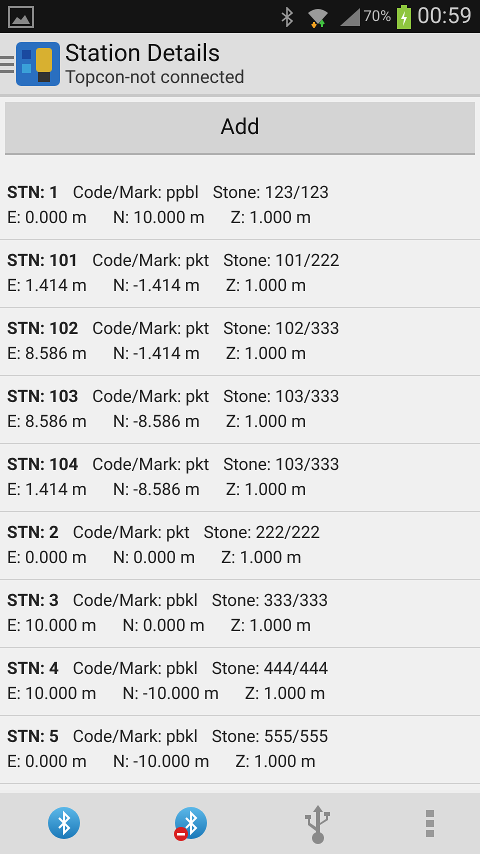 The width and height of the screenshot is (480, 854). What do you see at coordinates (240, 342) in the screenshot?
I see `station-row: STN: 102 Code/Mark: pkt Stone: 102/333 E: 8.586 m N: -1.414 m Z: 1.000 m` at bounding box center [240, 342].